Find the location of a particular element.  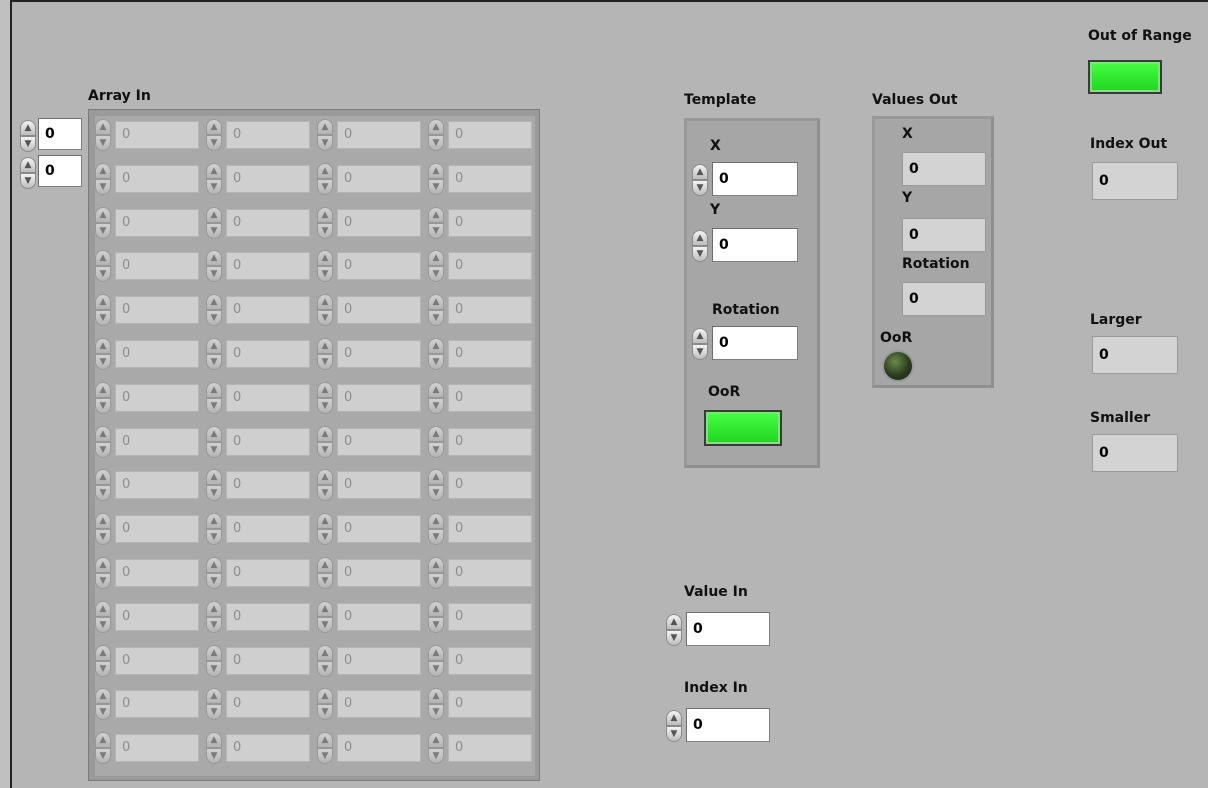

array-index-0: ▲ ▼ 0 is located at coordinates (51, 135).